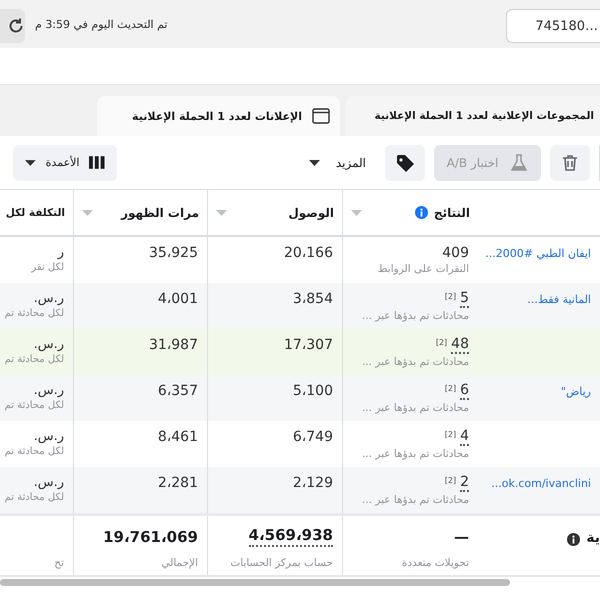  What do you see at coordinates (173, 253) in the screenshot?
I see `impressions-value: 35،925` at bounding box center [173, 253].